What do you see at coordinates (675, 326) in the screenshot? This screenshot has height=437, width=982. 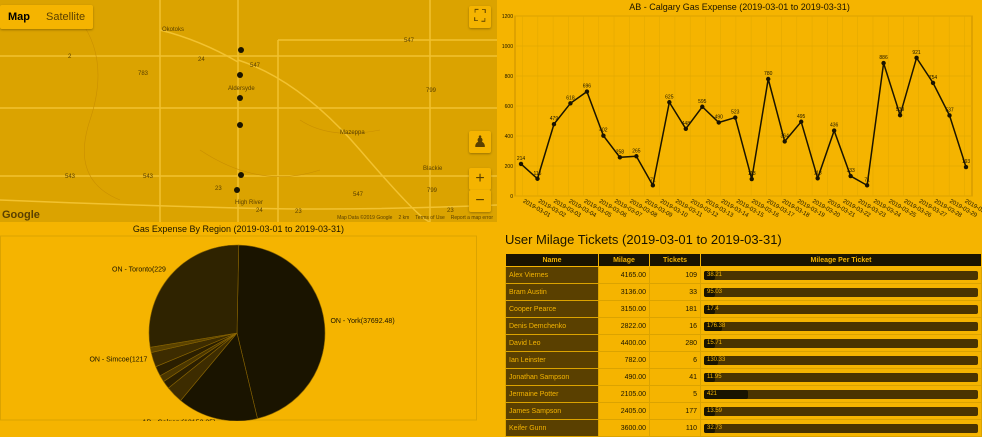 I see `cell-tickets: 16` at bounding box center [675, 326].